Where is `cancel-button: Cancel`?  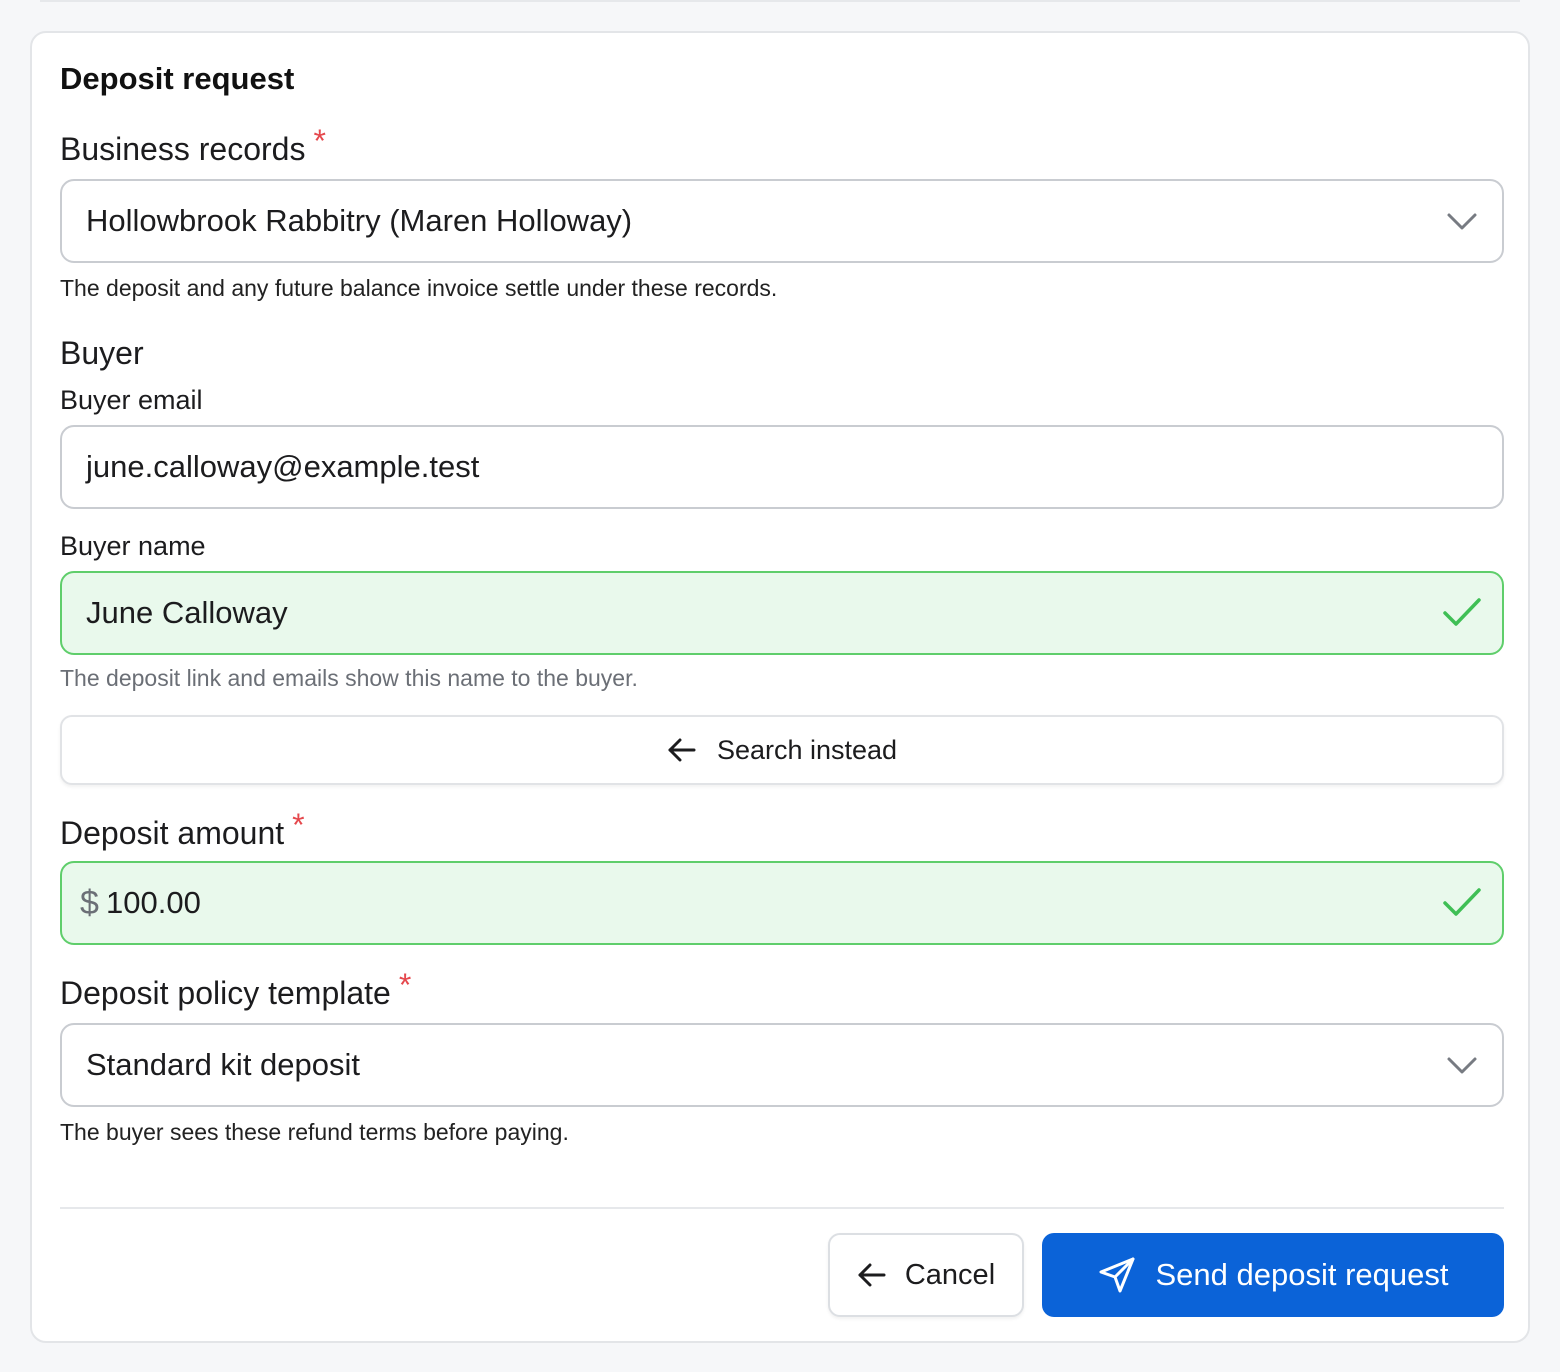 cancel-button: Cancel is located at coordinates (926, 1275).